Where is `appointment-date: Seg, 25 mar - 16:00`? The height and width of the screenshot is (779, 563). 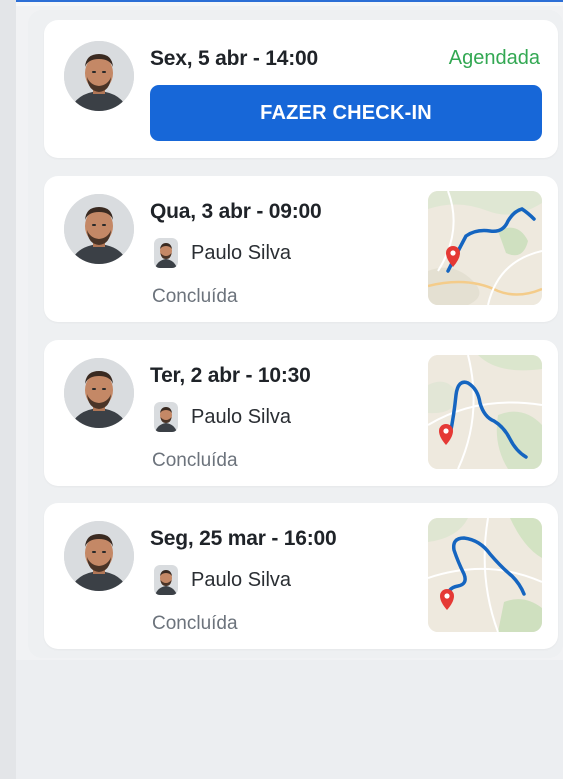
appointment-date: Seg, 25 mar - 16:00 is located at coordinates (243, 538).